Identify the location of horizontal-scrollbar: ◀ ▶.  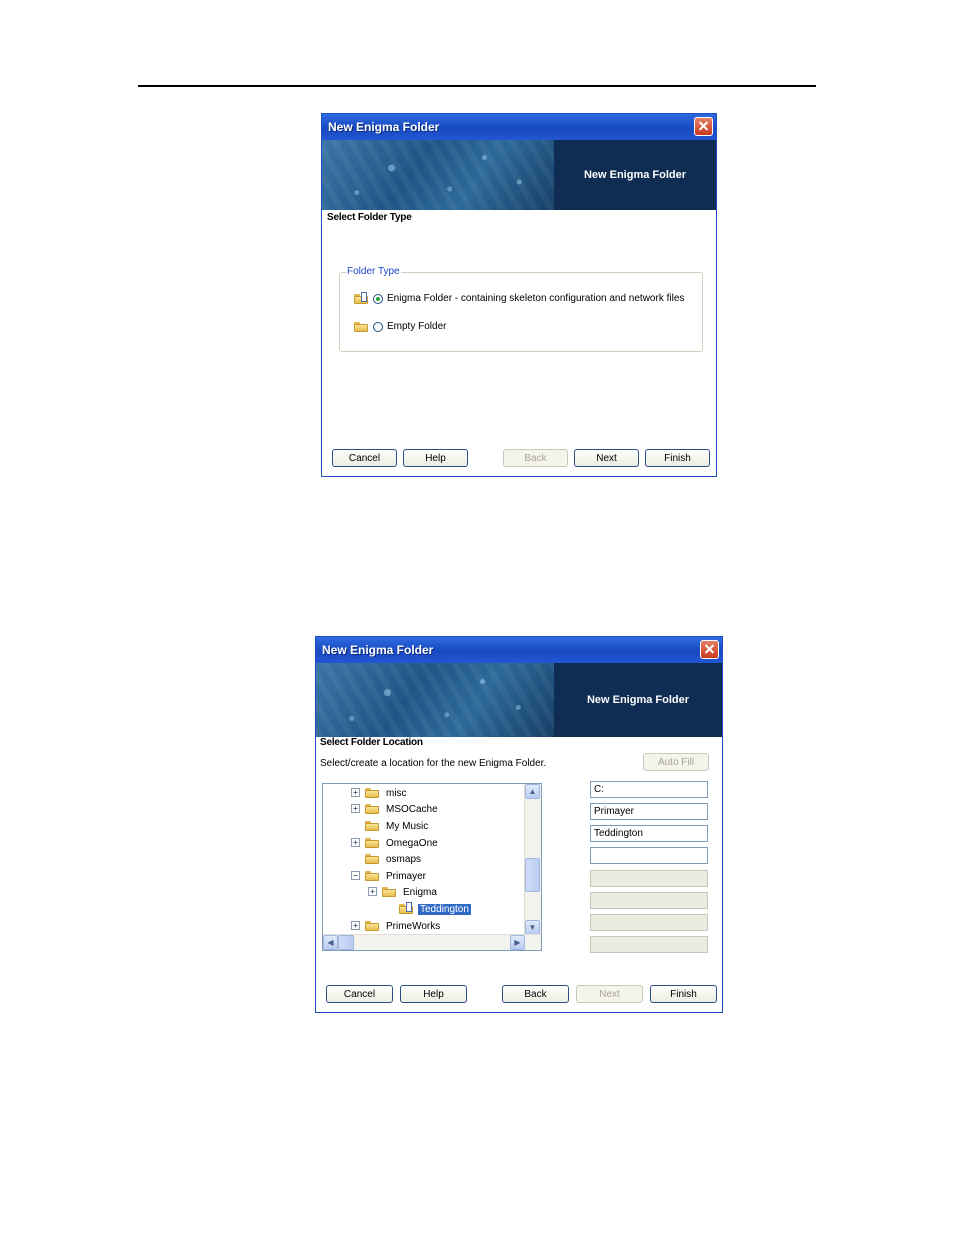
(432, 942).